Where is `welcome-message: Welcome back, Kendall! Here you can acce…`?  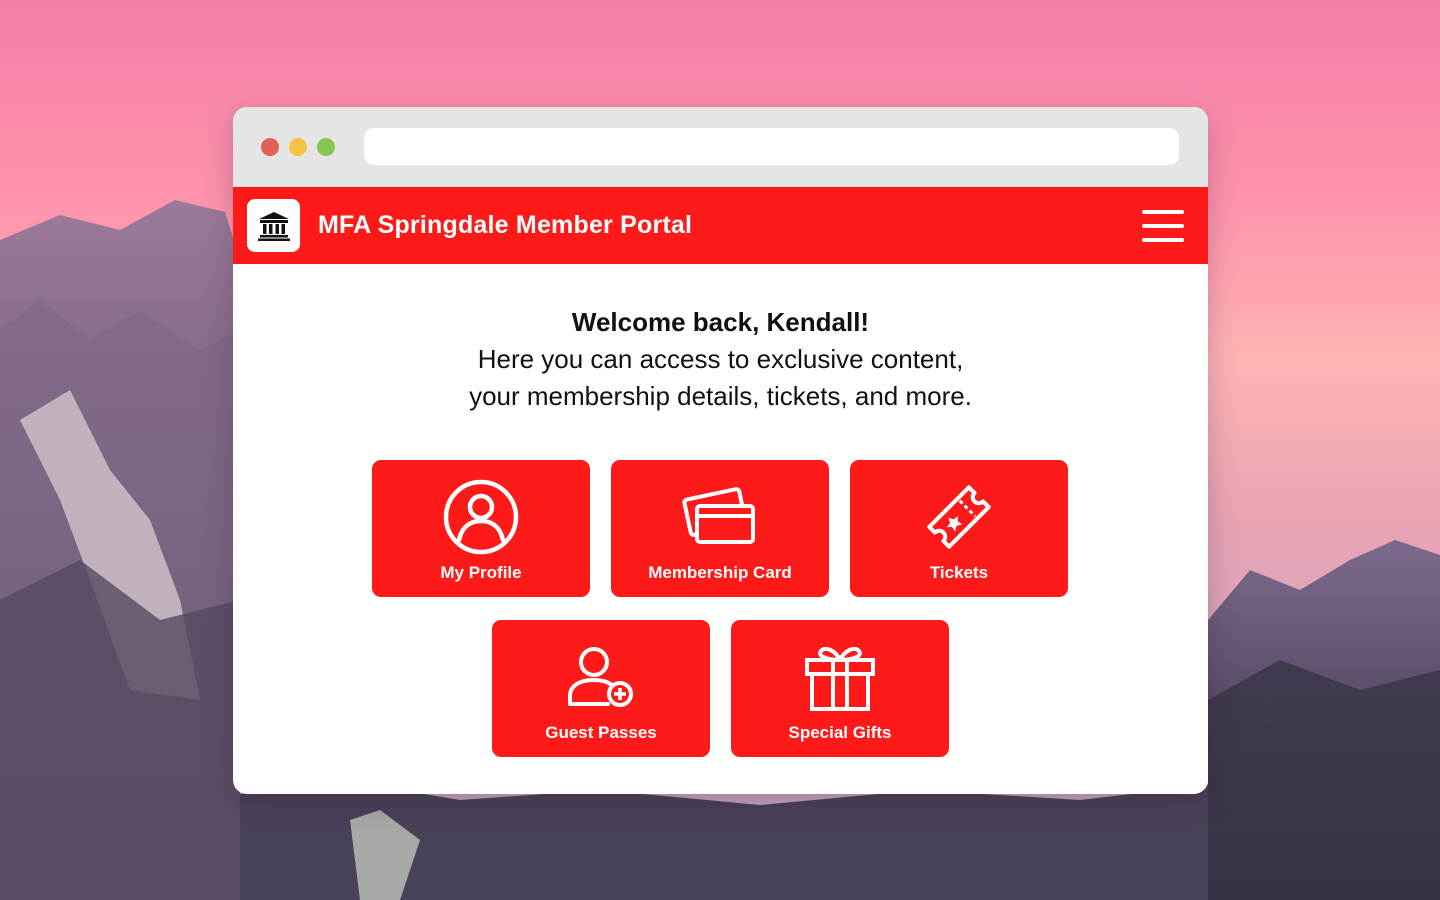 welcome-message: Welcome back, Kendall! Here you can acce… is located at coordinates (720, 359).